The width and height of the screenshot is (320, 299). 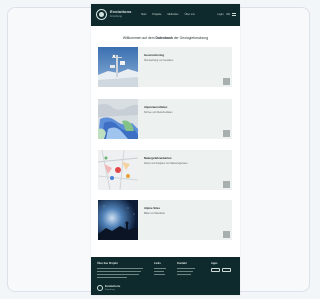 What do you see at coordinates (159, 61) in the screenshot?
I see `card-description: Überwachung von Geodaten` at bounding box center [159, 61].